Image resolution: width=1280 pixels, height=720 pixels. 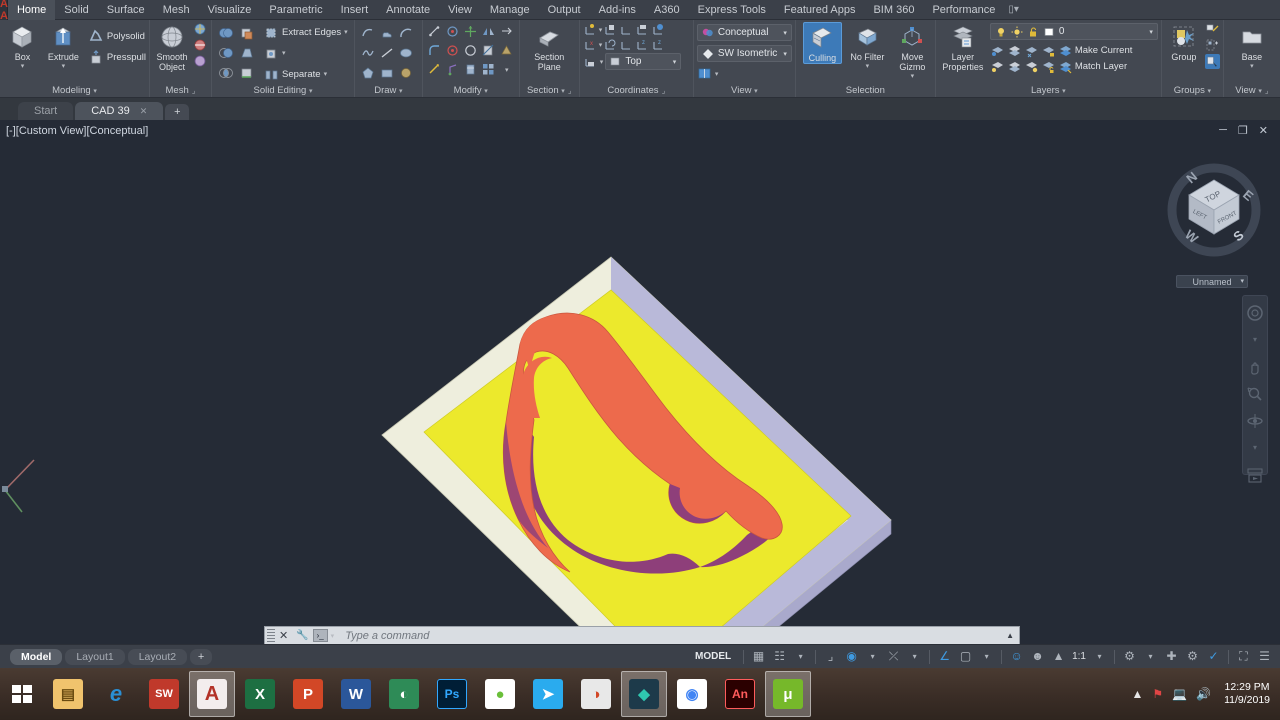 I want to click on command-line-grip, so click(x=271, y=635).